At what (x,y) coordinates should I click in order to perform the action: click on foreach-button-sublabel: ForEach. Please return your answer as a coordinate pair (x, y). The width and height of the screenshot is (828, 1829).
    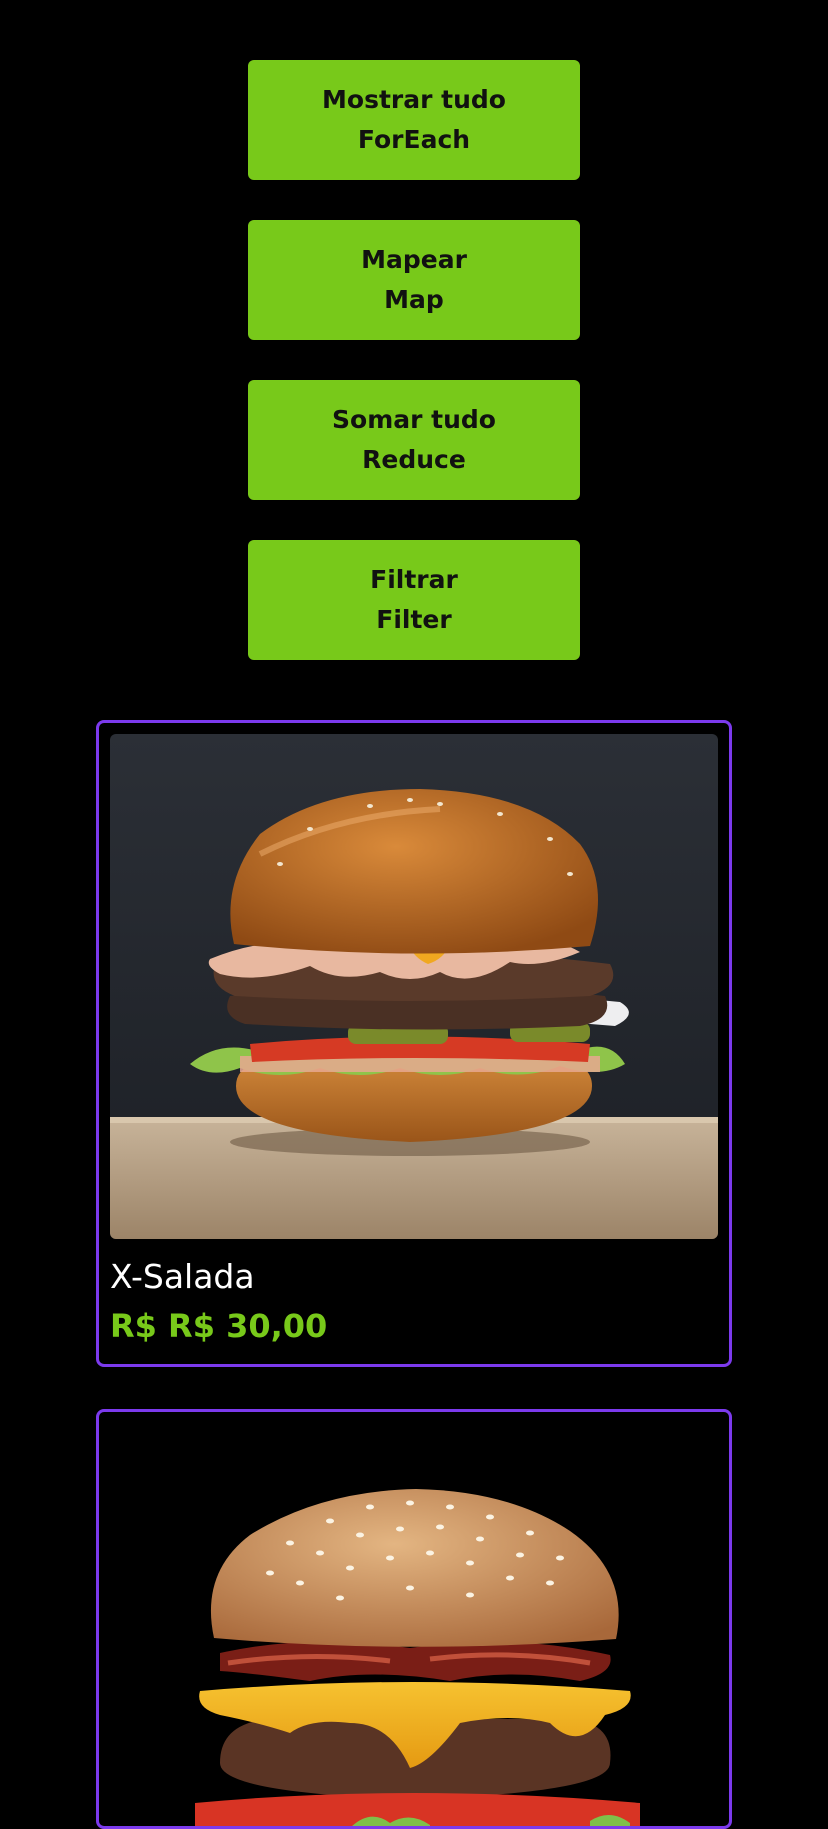
    Looking at the image, I should click on (414, 139).